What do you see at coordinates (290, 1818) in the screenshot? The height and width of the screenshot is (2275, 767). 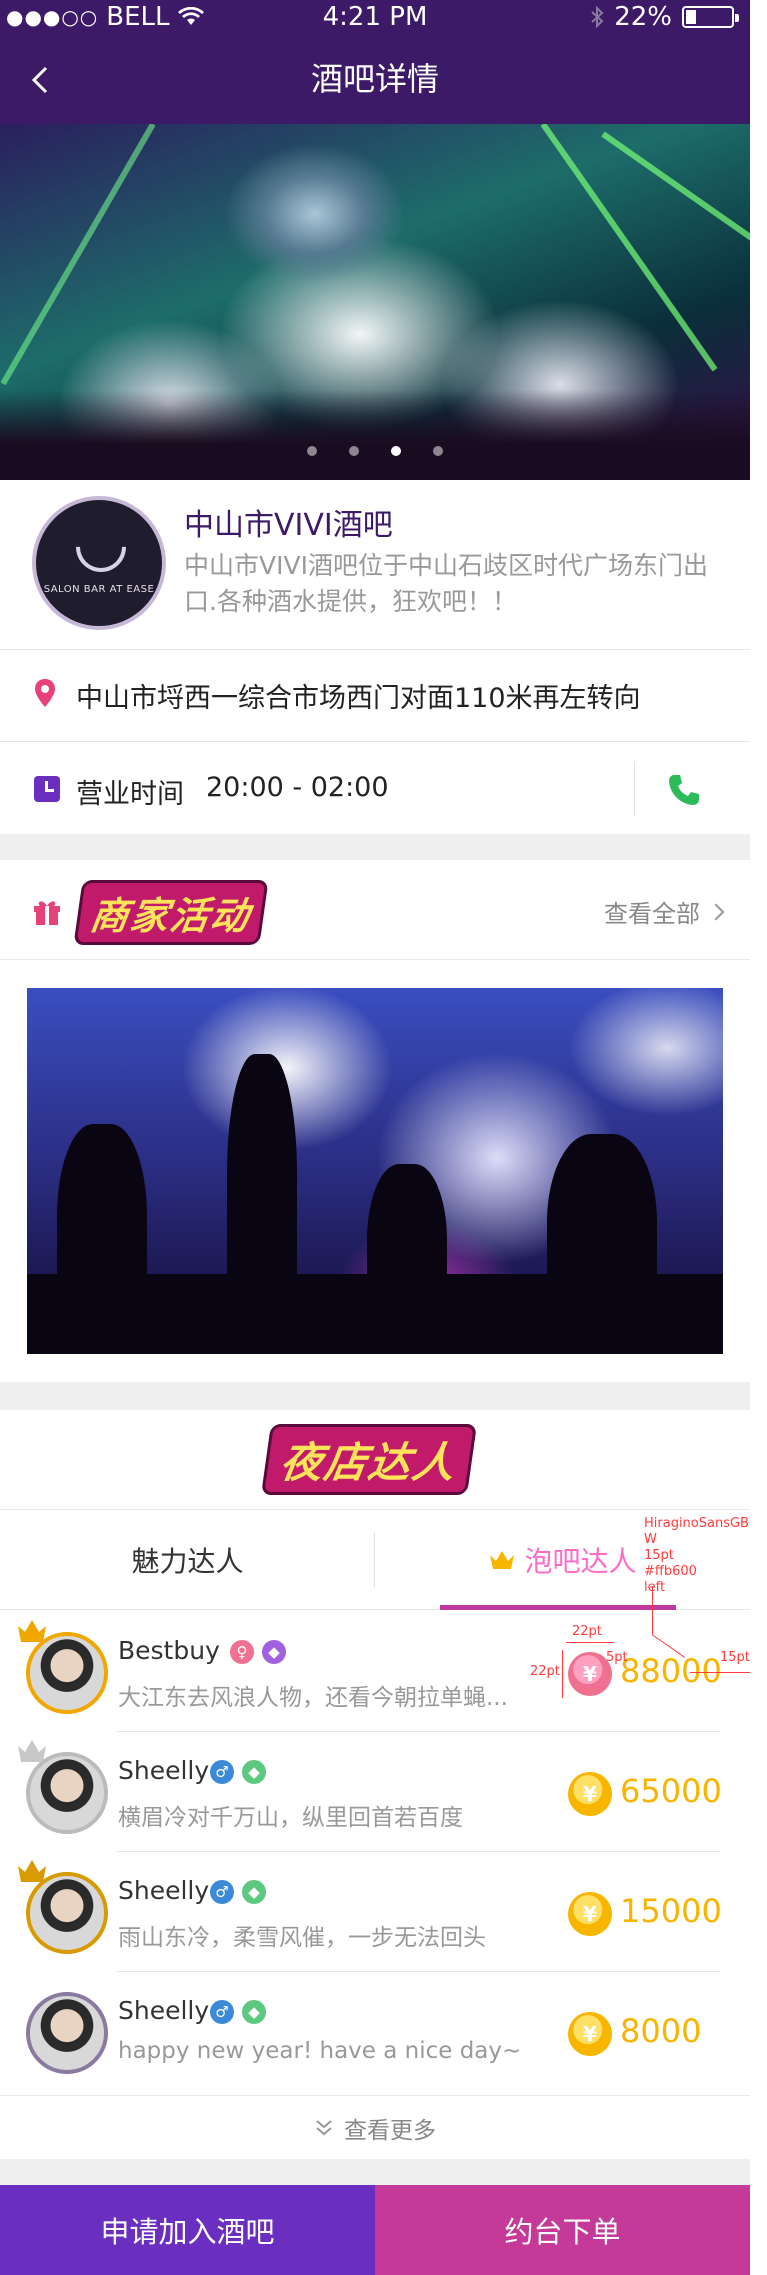 I see `user-bio: 横眉冷对千万山，纵里回首若百度` at bounding box center [290, 1818].